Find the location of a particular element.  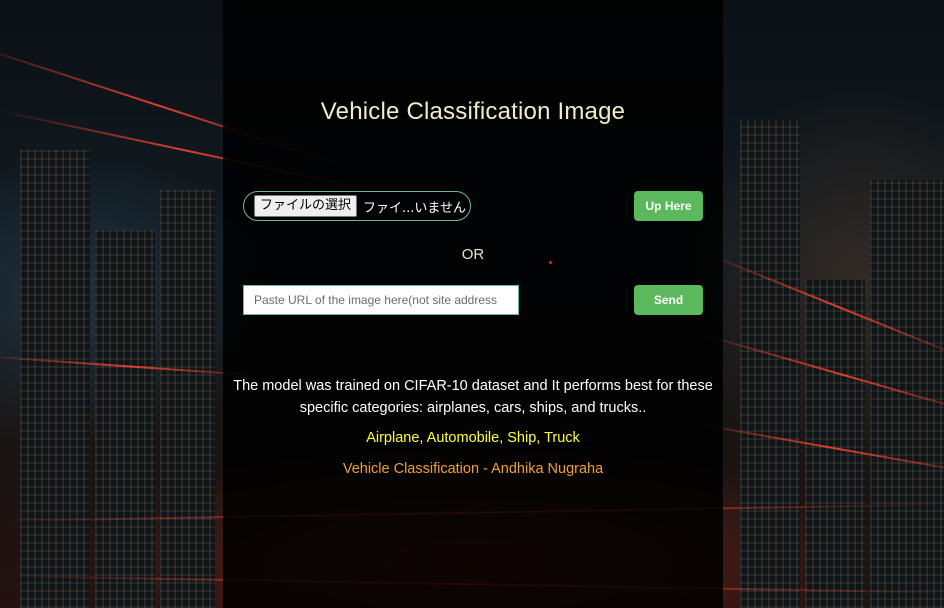

image-url-input is located at coordinates (381, 300).